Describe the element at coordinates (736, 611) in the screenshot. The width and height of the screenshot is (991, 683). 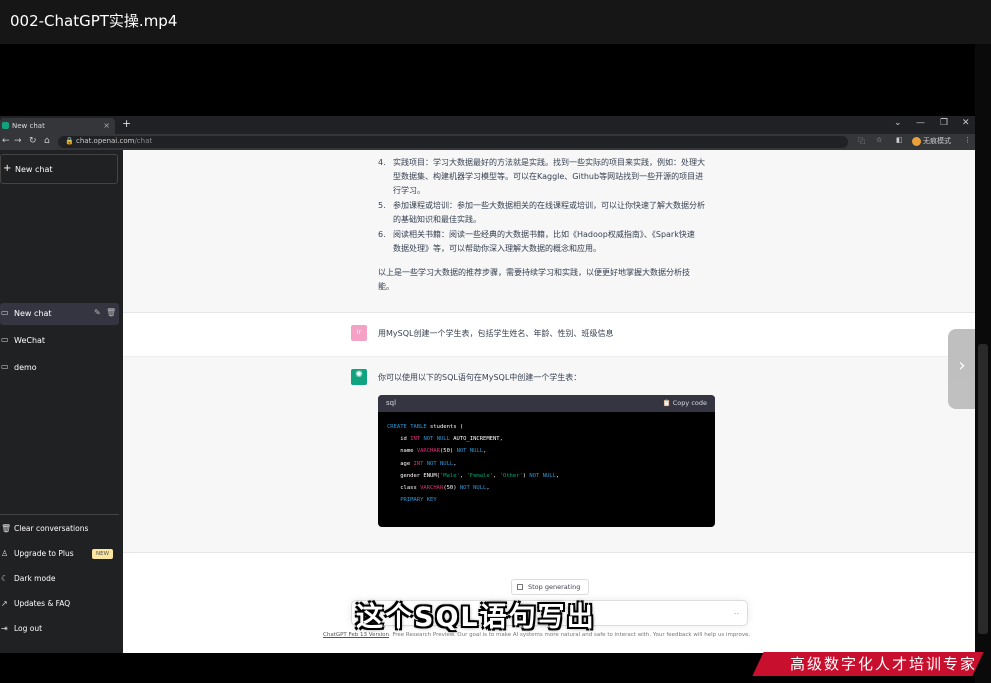
I see `typing-indicator-icon: ..` at that location.